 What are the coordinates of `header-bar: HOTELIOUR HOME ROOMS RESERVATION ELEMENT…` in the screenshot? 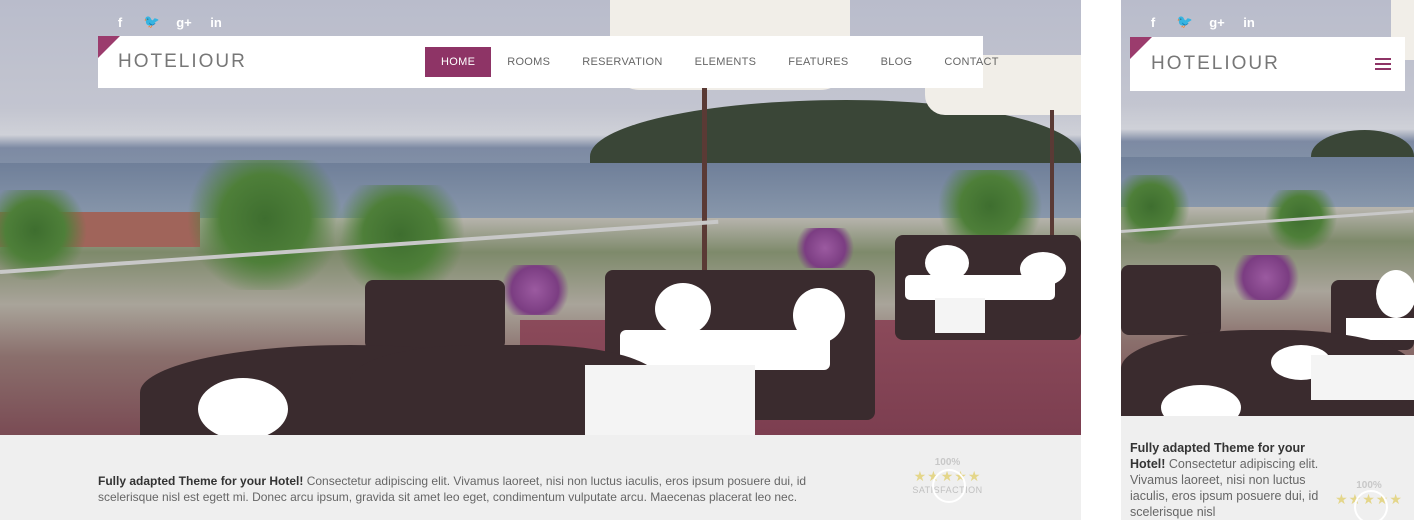 It's located at (548, 62).